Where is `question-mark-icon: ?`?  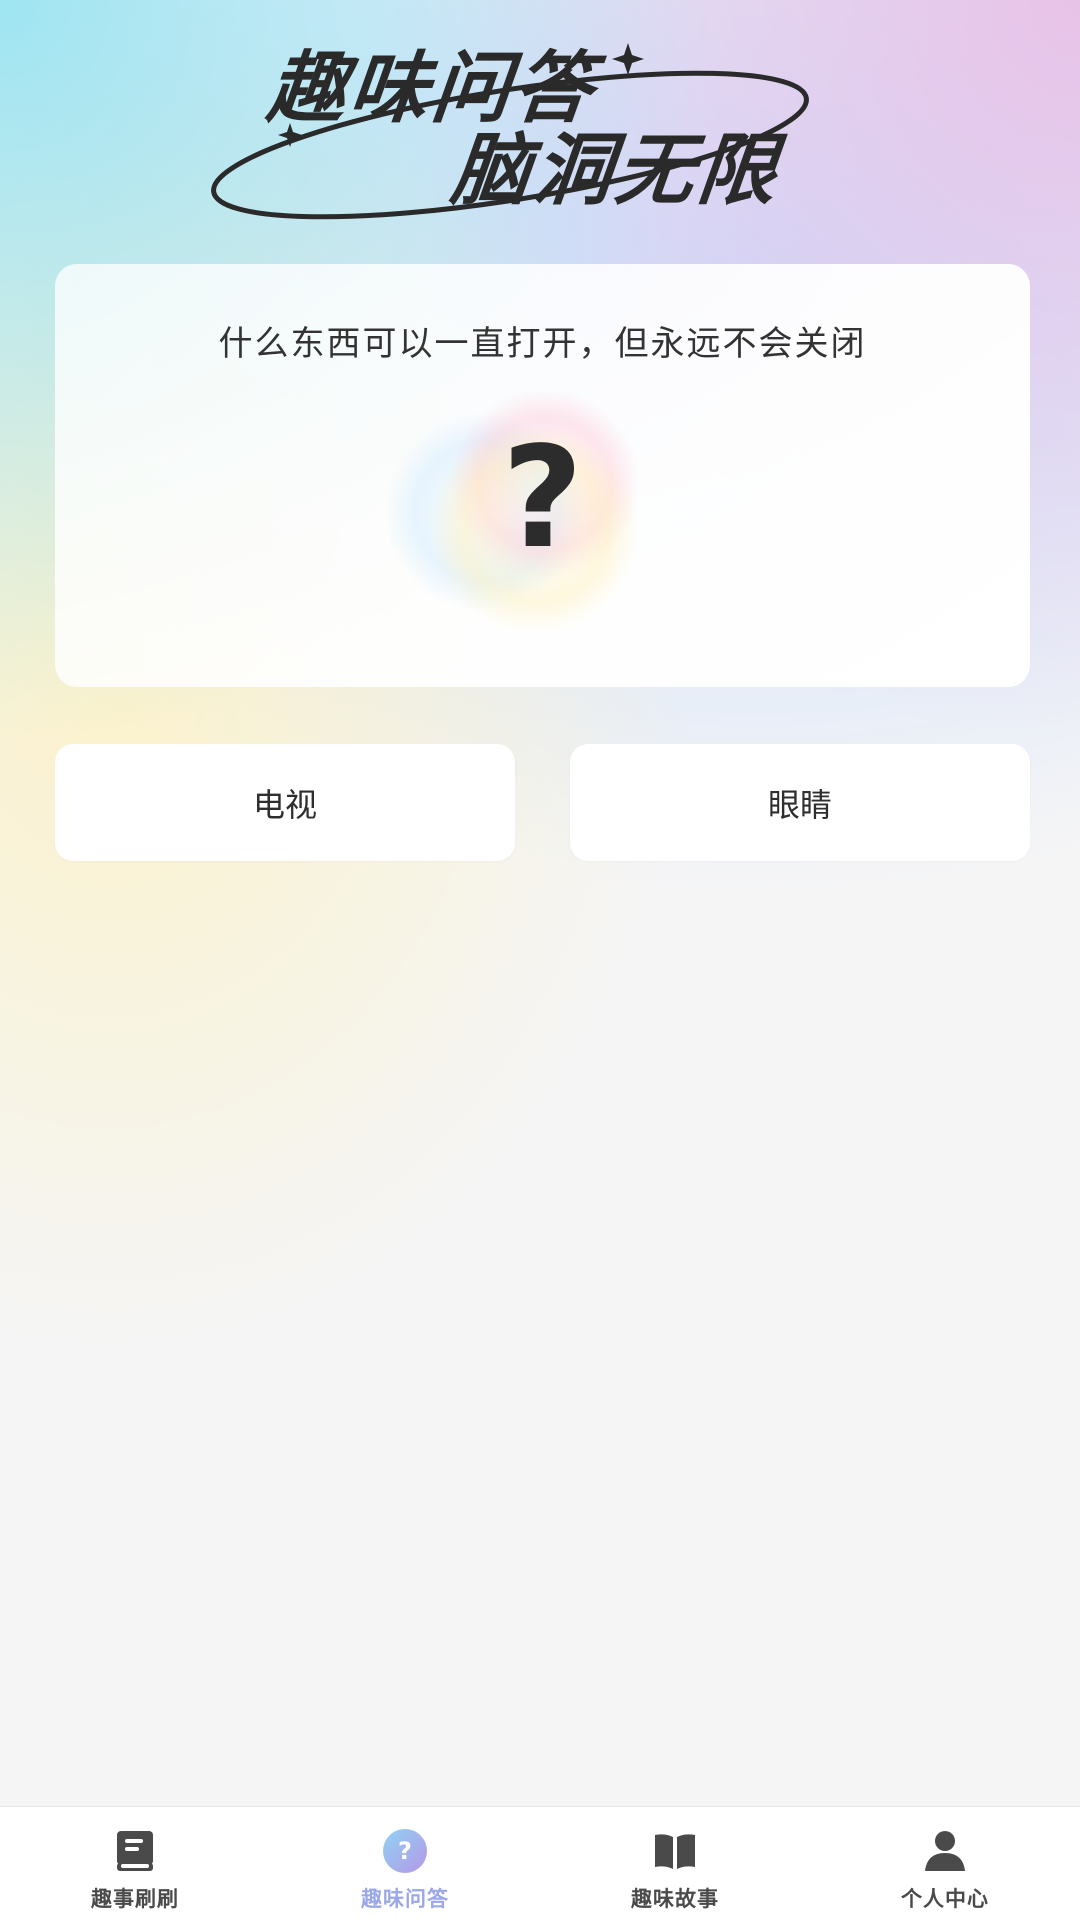 question-mark-icon: ? is located at coordinates (542, 498).